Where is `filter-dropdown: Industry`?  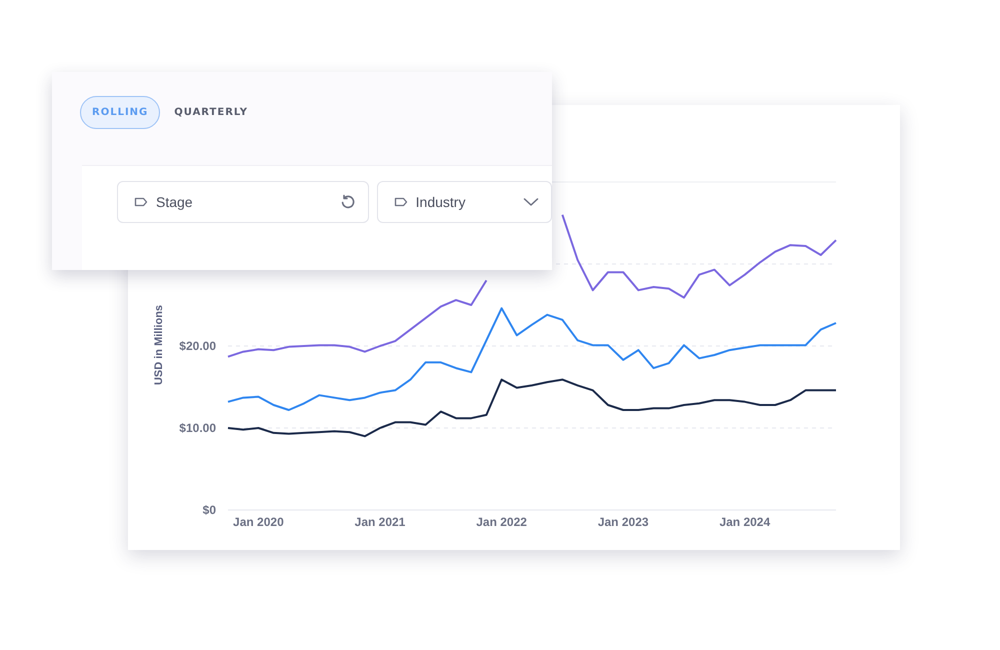 filter-dropdown: Industry is located at coordinates (464, 202).